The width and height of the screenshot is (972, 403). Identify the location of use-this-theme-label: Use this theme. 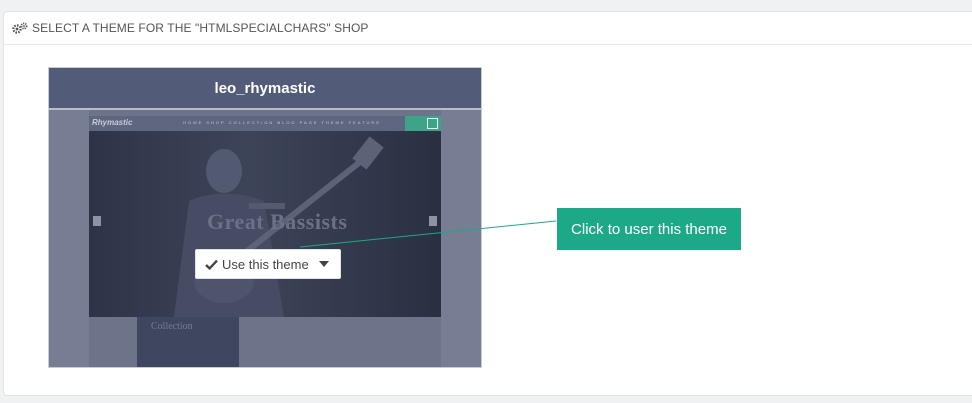
(265, 264).